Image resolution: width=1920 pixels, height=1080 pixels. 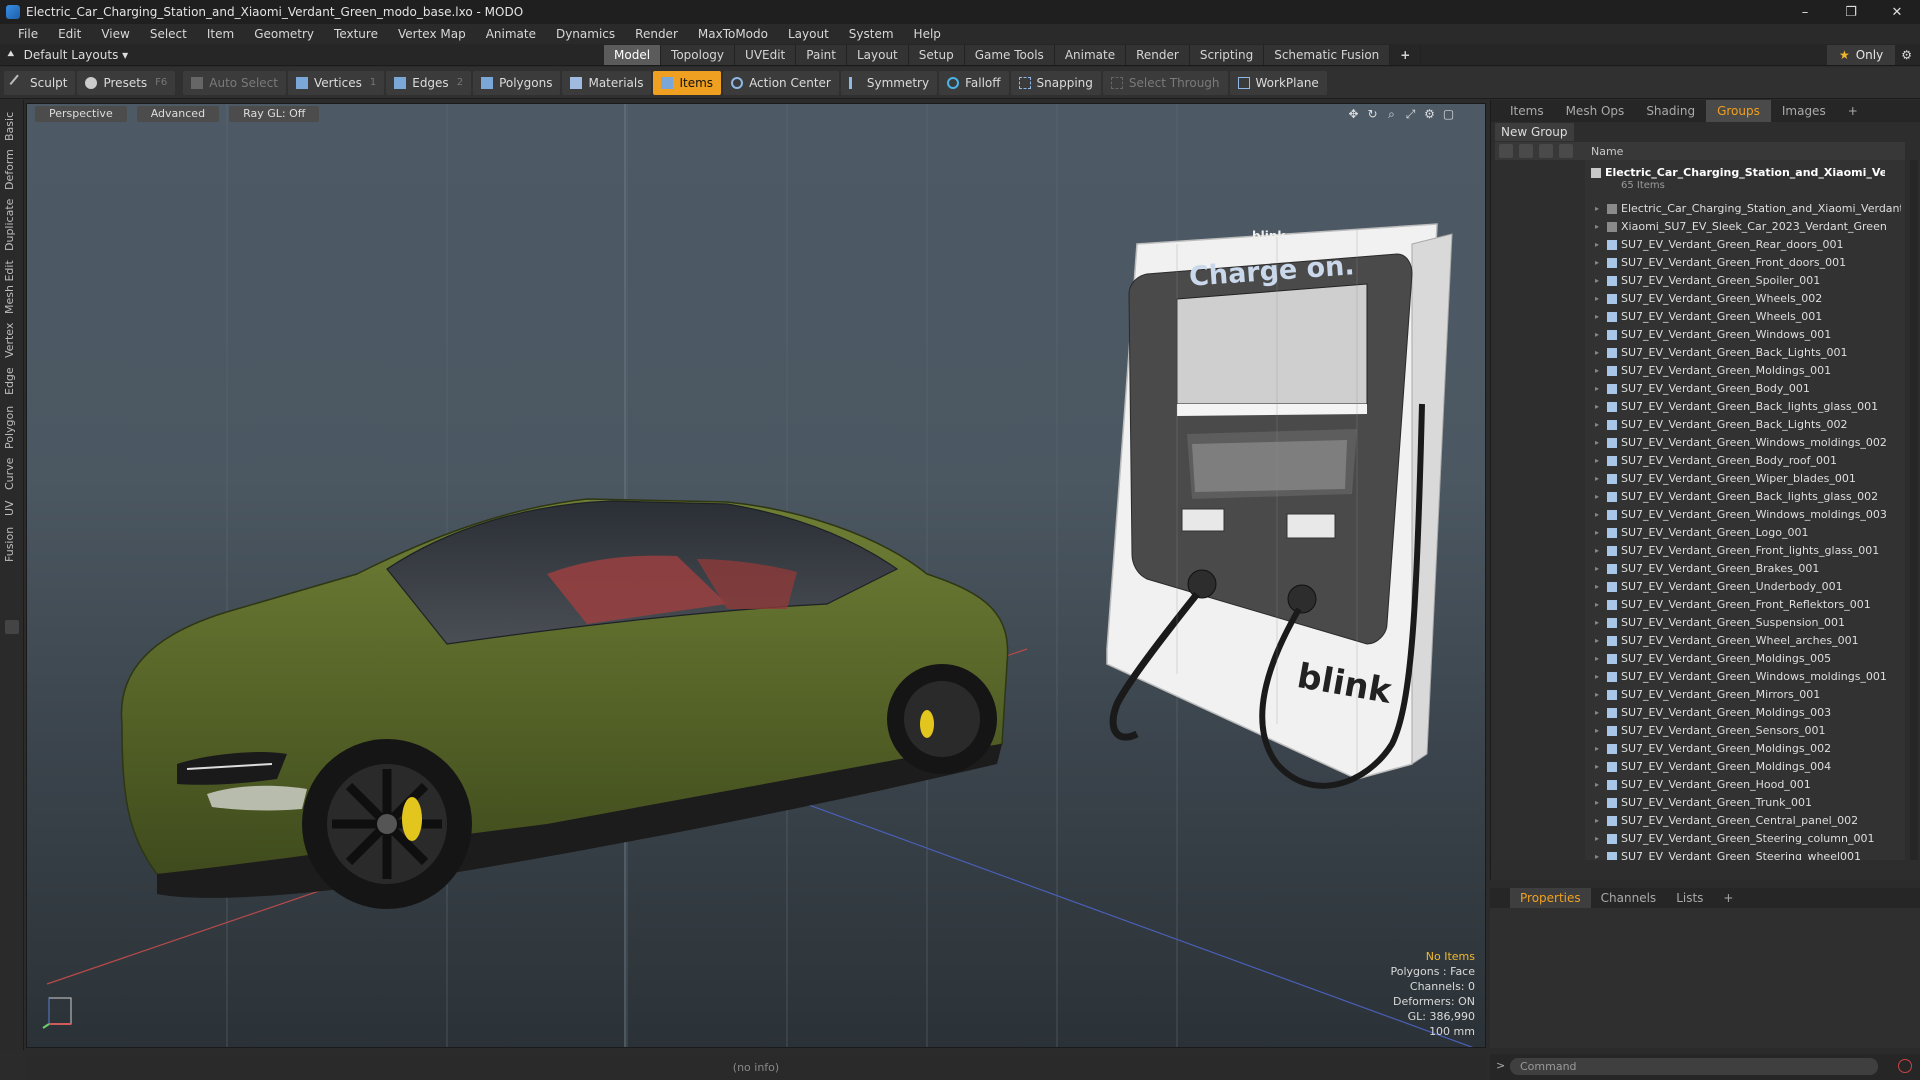 I want to click on visibility-column-icon, so click(x=1506, y=151).